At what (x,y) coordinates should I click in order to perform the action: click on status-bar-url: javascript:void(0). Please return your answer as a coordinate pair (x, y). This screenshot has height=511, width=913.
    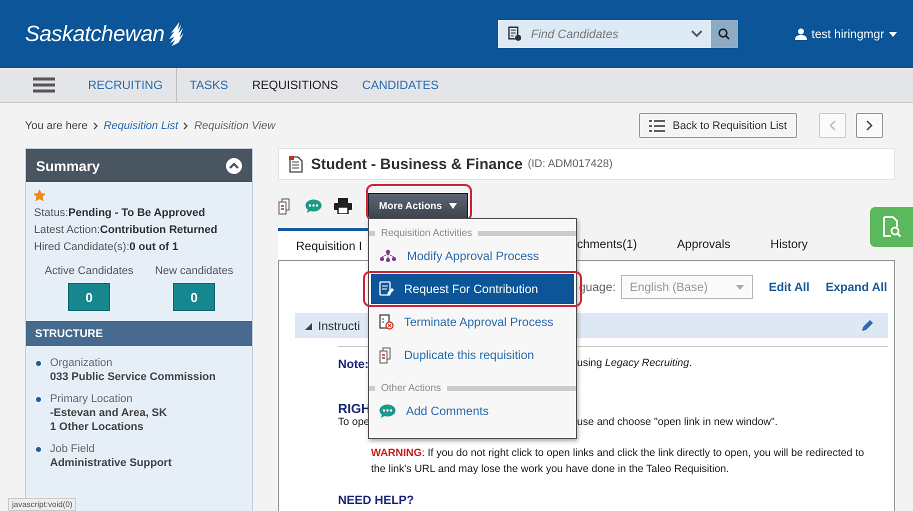
    Looking at the image, I should click on (42, 504).